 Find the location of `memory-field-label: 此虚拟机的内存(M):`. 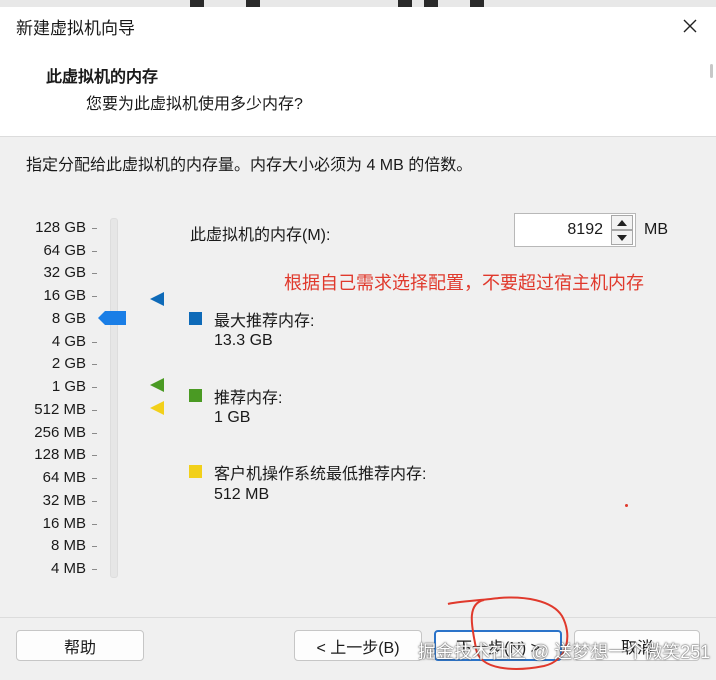

memory-field-label: 此虚拟机的内存(M): is located at coordinates (260, 235).